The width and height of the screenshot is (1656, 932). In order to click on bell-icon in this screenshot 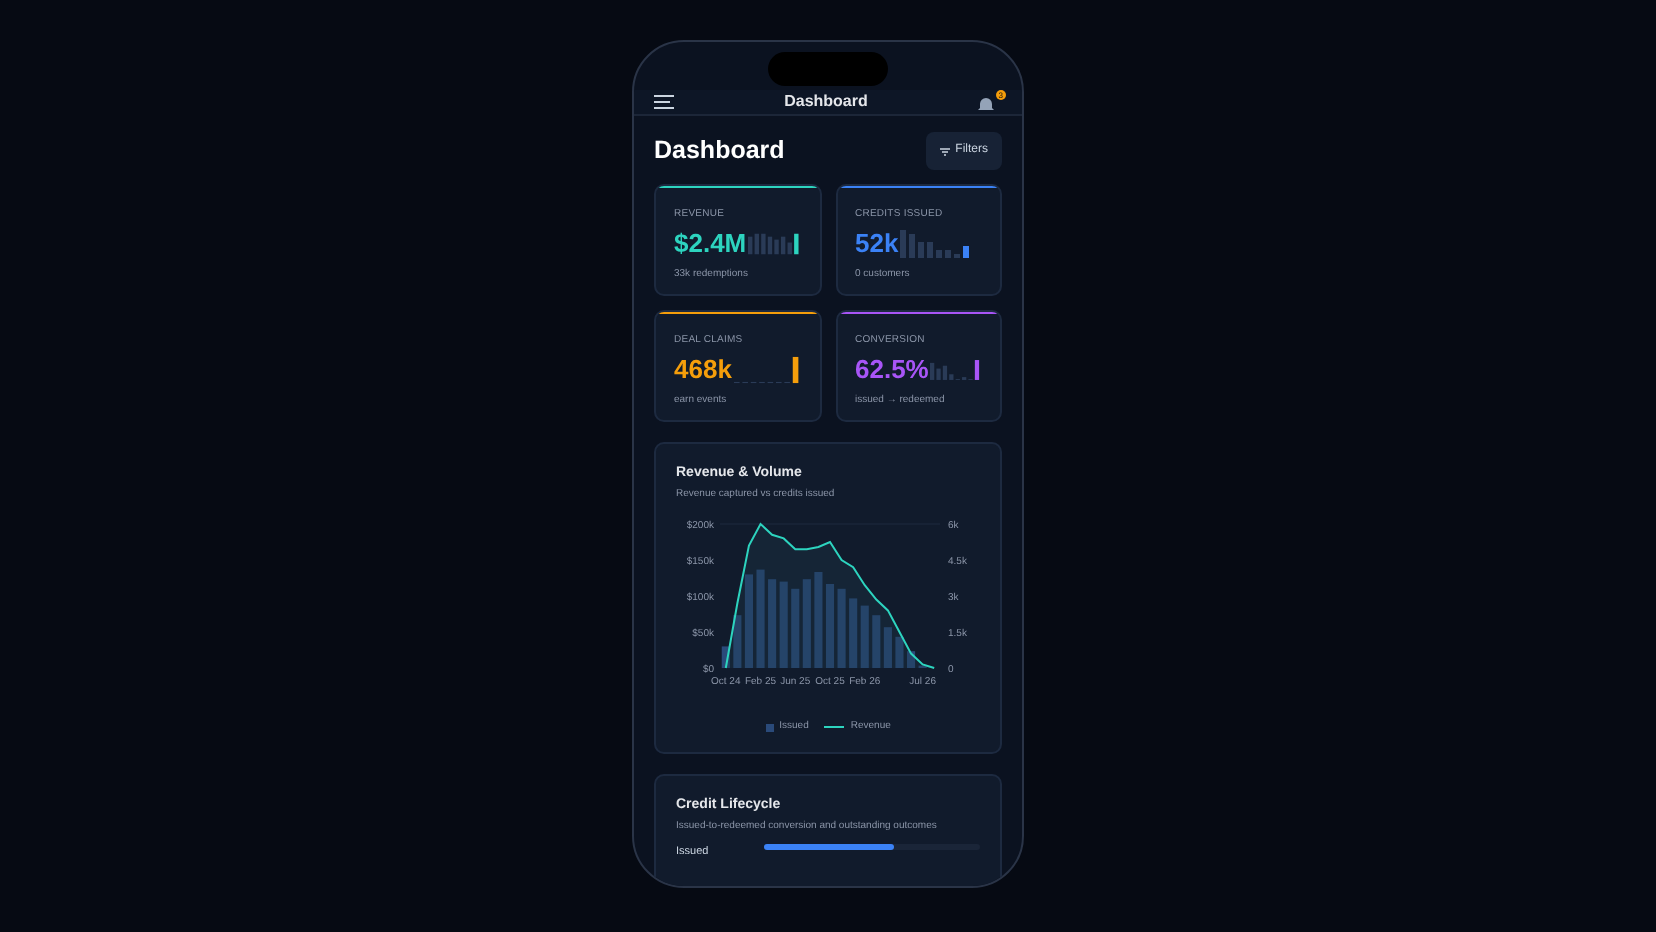, I will do `click(986, 105)`.